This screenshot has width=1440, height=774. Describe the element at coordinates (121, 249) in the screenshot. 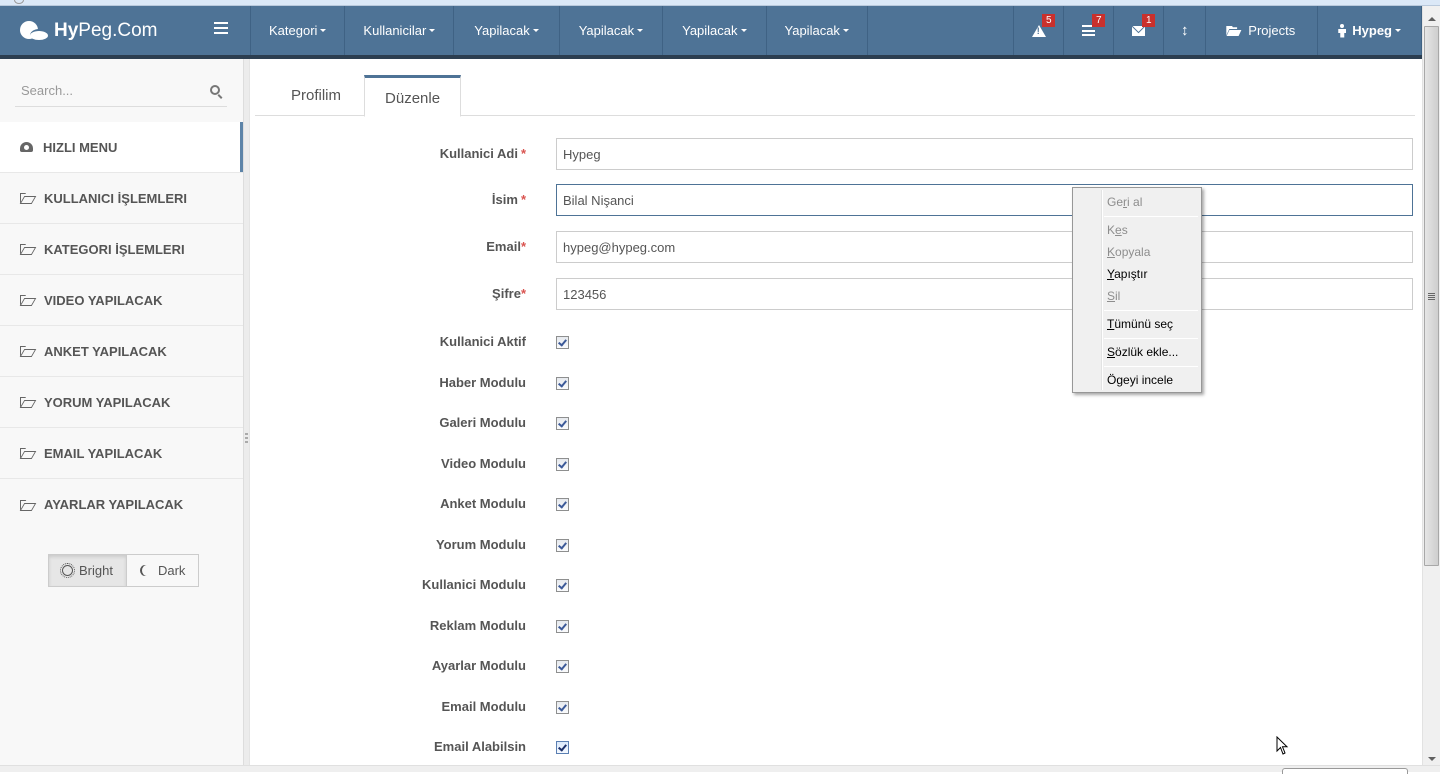

I see `sidebar-item-kategori-islemleri: KATEGORI İŞLEMLERI` at that location.